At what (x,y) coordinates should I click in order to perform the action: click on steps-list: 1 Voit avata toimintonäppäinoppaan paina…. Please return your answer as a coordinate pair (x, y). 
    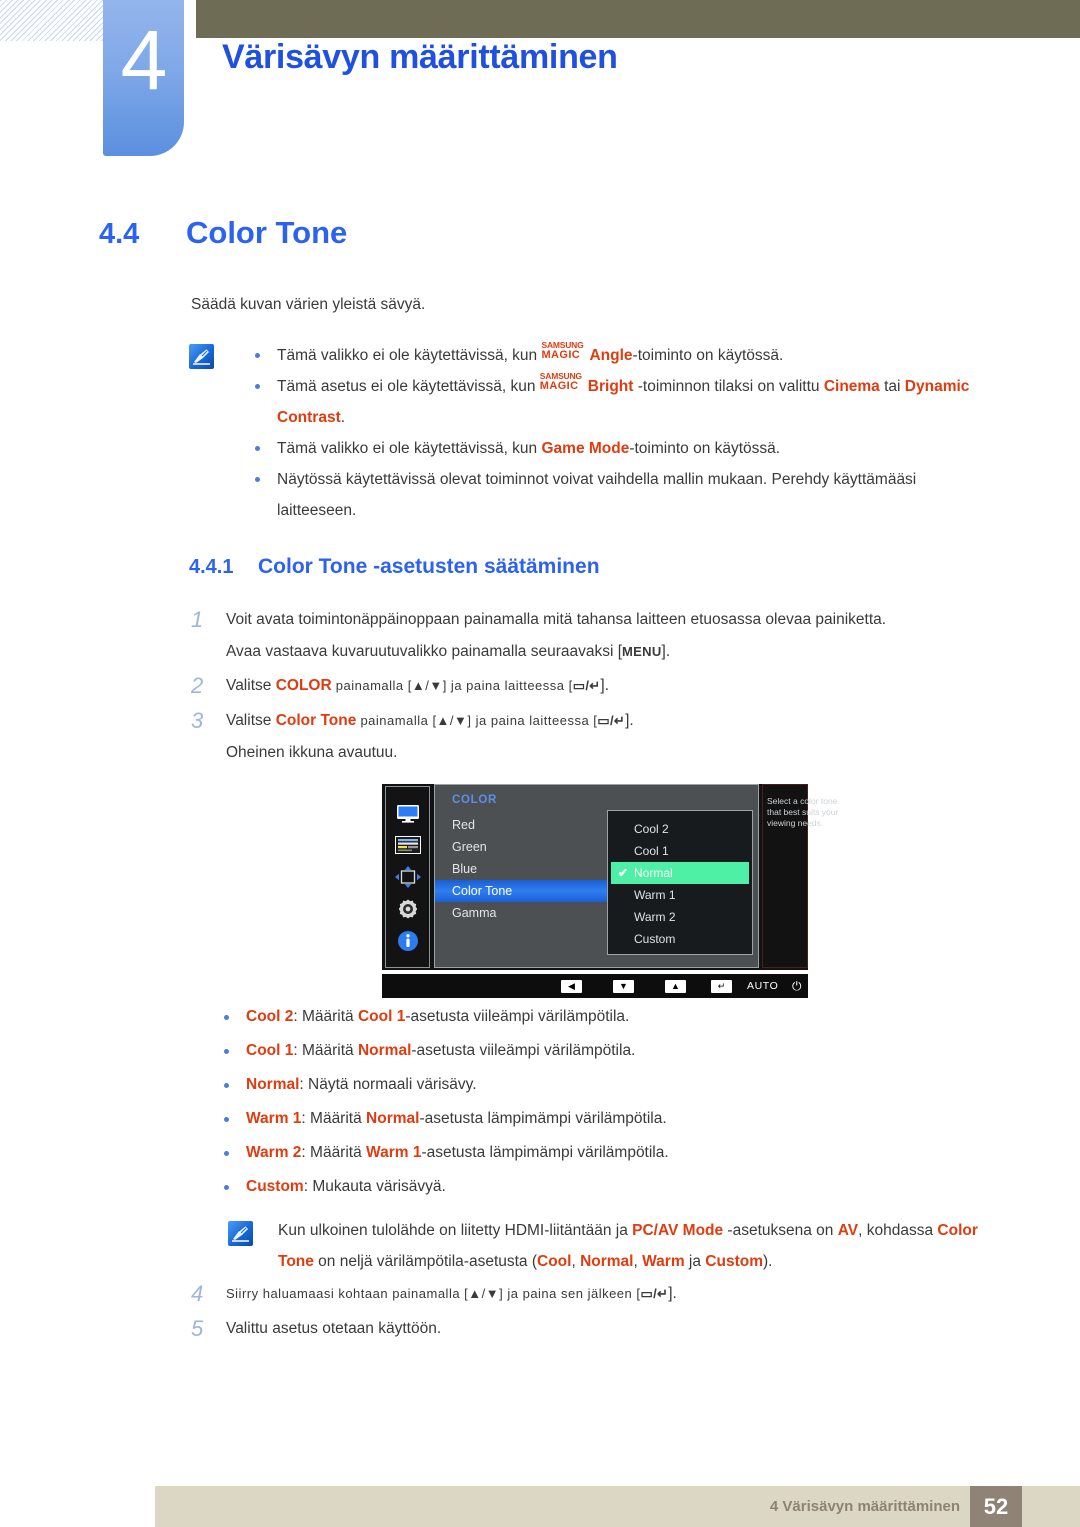
    Looking at the image, I should click on (591, 687).